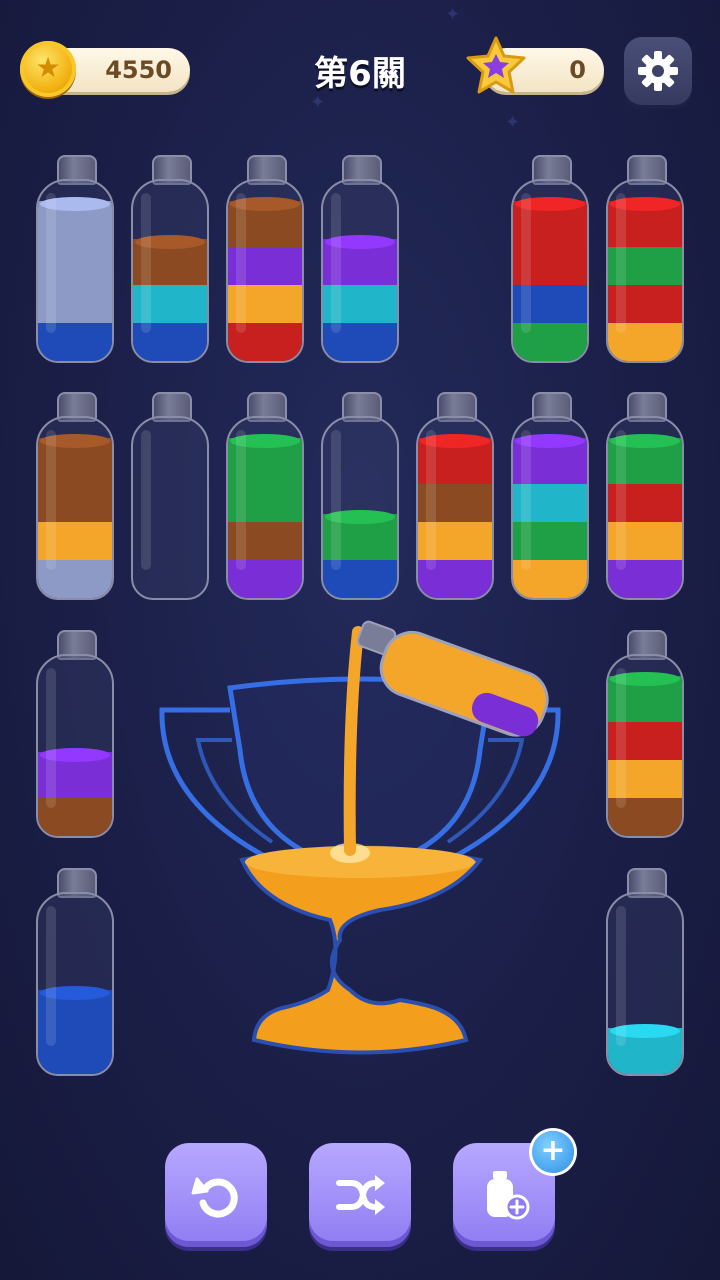 The image size is (720, 1280). I want to click on coin-count: 4550, so click(138, 70).